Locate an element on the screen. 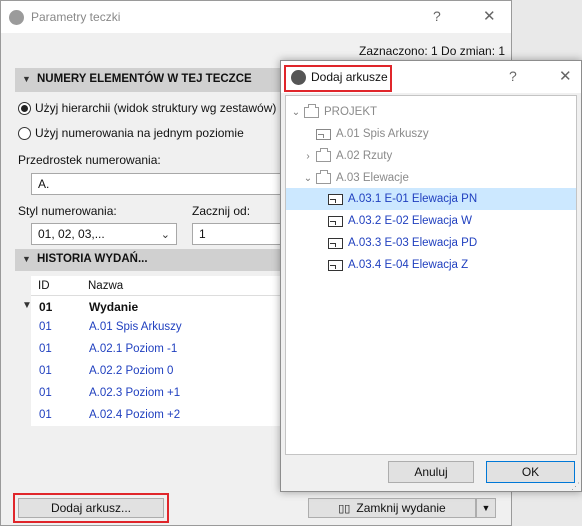  node-label: A.03 Elewacje is located at coordinates (372, 178).